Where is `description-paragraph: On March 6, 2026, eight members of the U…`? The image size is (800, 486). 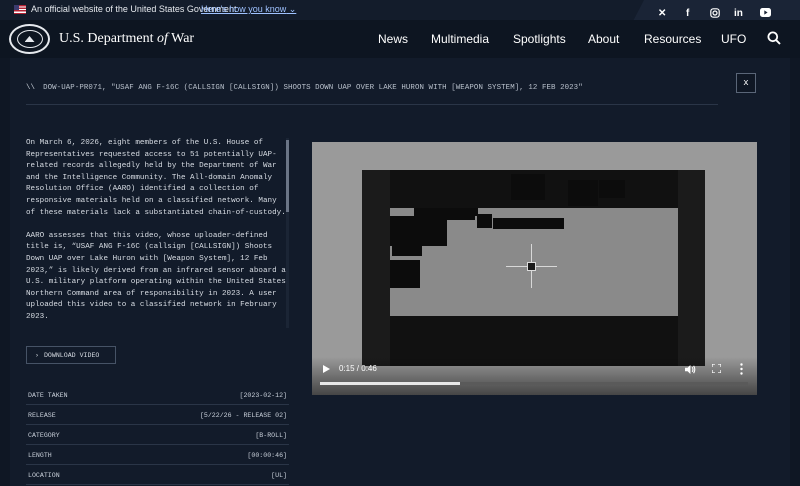
description-paragraph: On March 6, 2026, eight members of the U… is located at coordinates (156, 178).